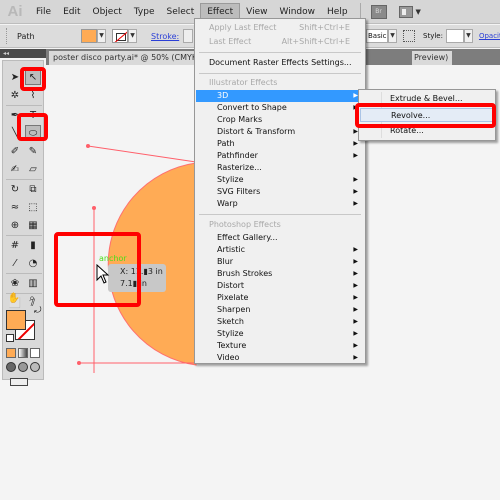 Image resolution: width=500 pixels, height=500 pixels. What do you see at coordinates (33, 189) in the screenshot?
I see `scale-tool-icon: ⧉` at bounding box center [33, 189].